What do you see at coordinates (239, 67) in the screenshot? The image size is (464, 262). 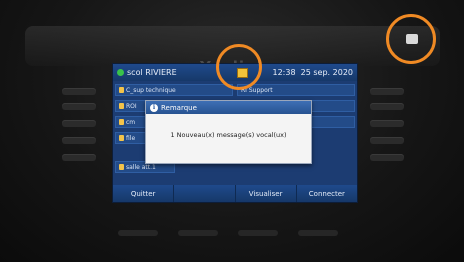 I see `highlight-circle-voicemail` at bounding box center [239, 67].